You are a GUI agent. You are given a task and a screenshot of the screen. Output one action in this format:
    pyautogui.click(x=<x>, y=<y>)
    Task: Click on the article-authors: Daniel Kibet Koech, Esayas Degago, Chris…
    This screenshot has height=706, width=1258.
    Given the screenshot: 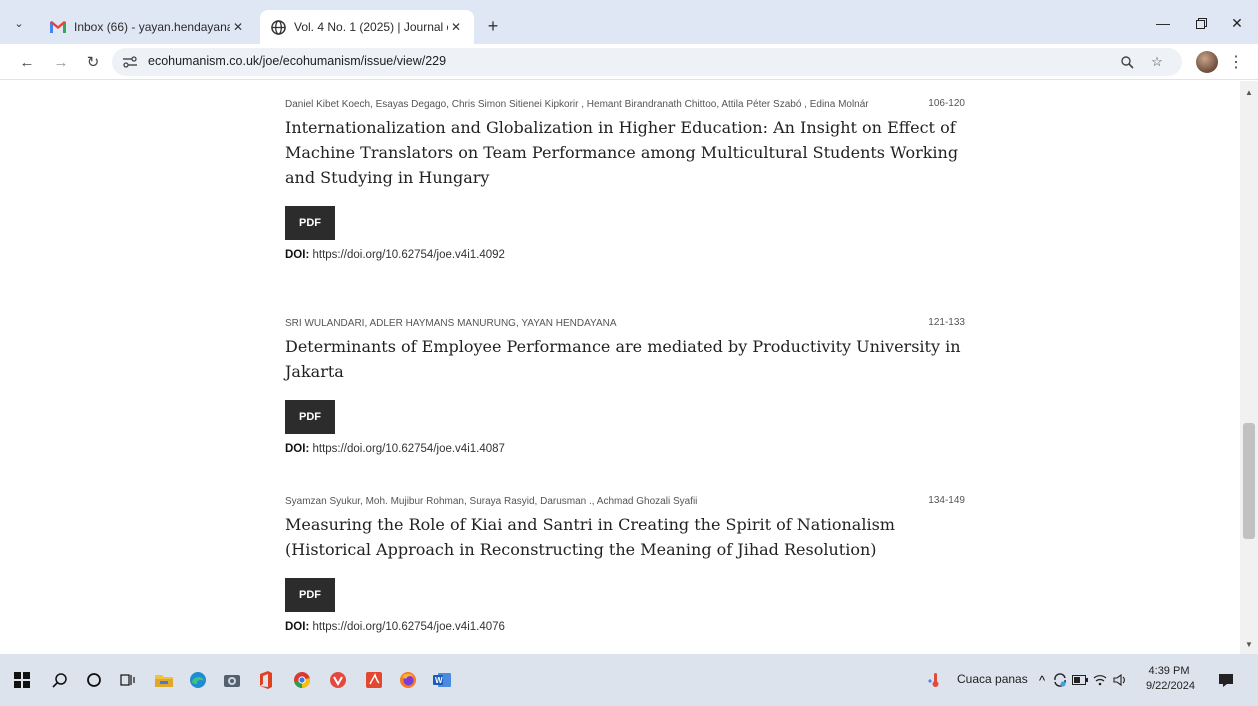 What is the action you would take?
    pyautogui.click(x=577, y=104)
    